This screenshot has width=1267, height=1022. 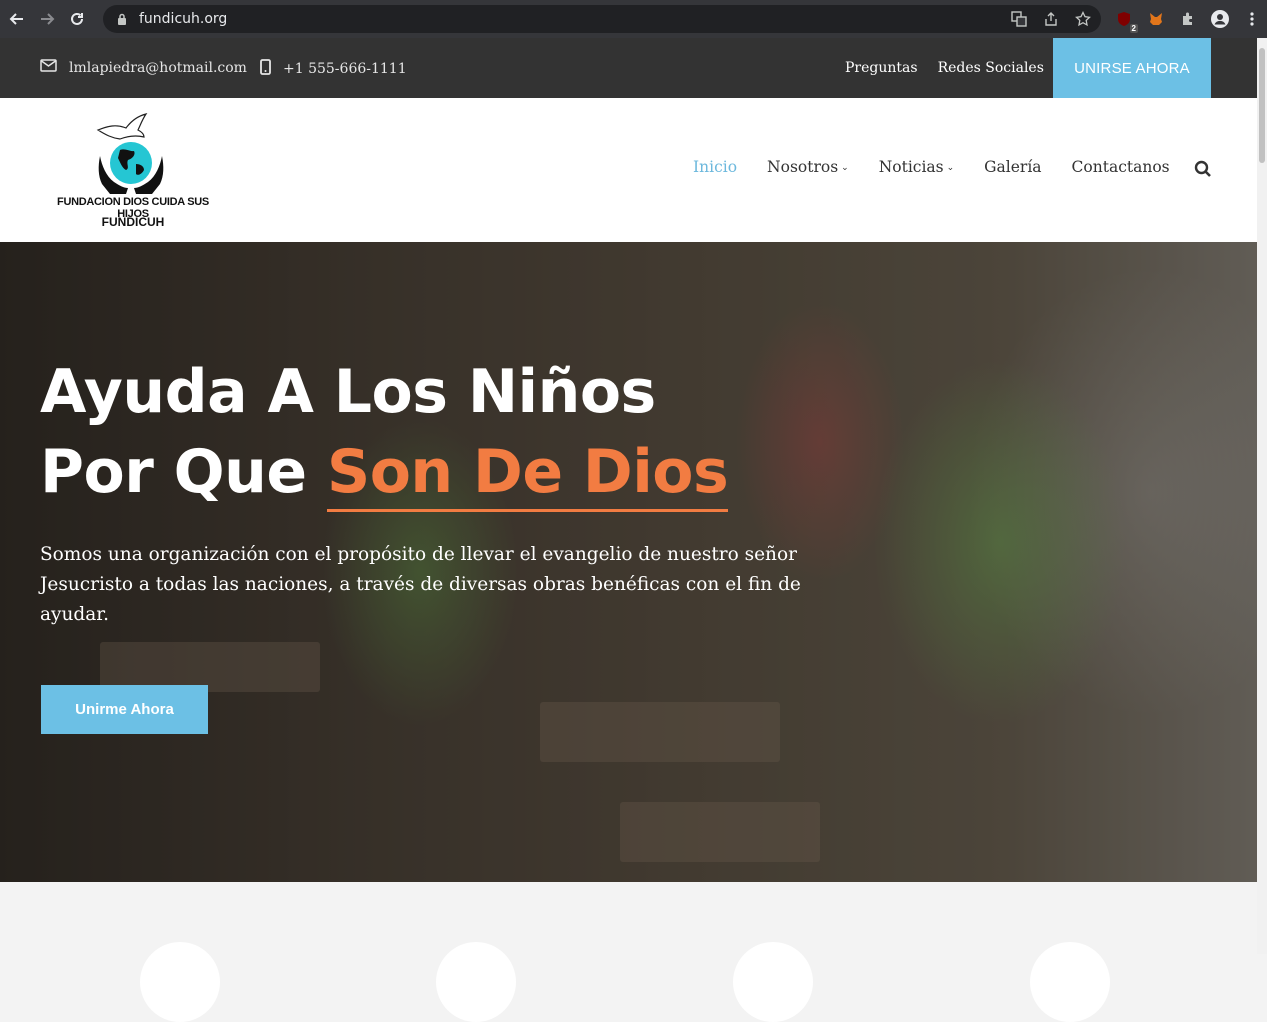 What do you see at coordinates (1083, 19) in the screenshot?
I see `bookmark-star-icon` at bounding box center [1083, 19].